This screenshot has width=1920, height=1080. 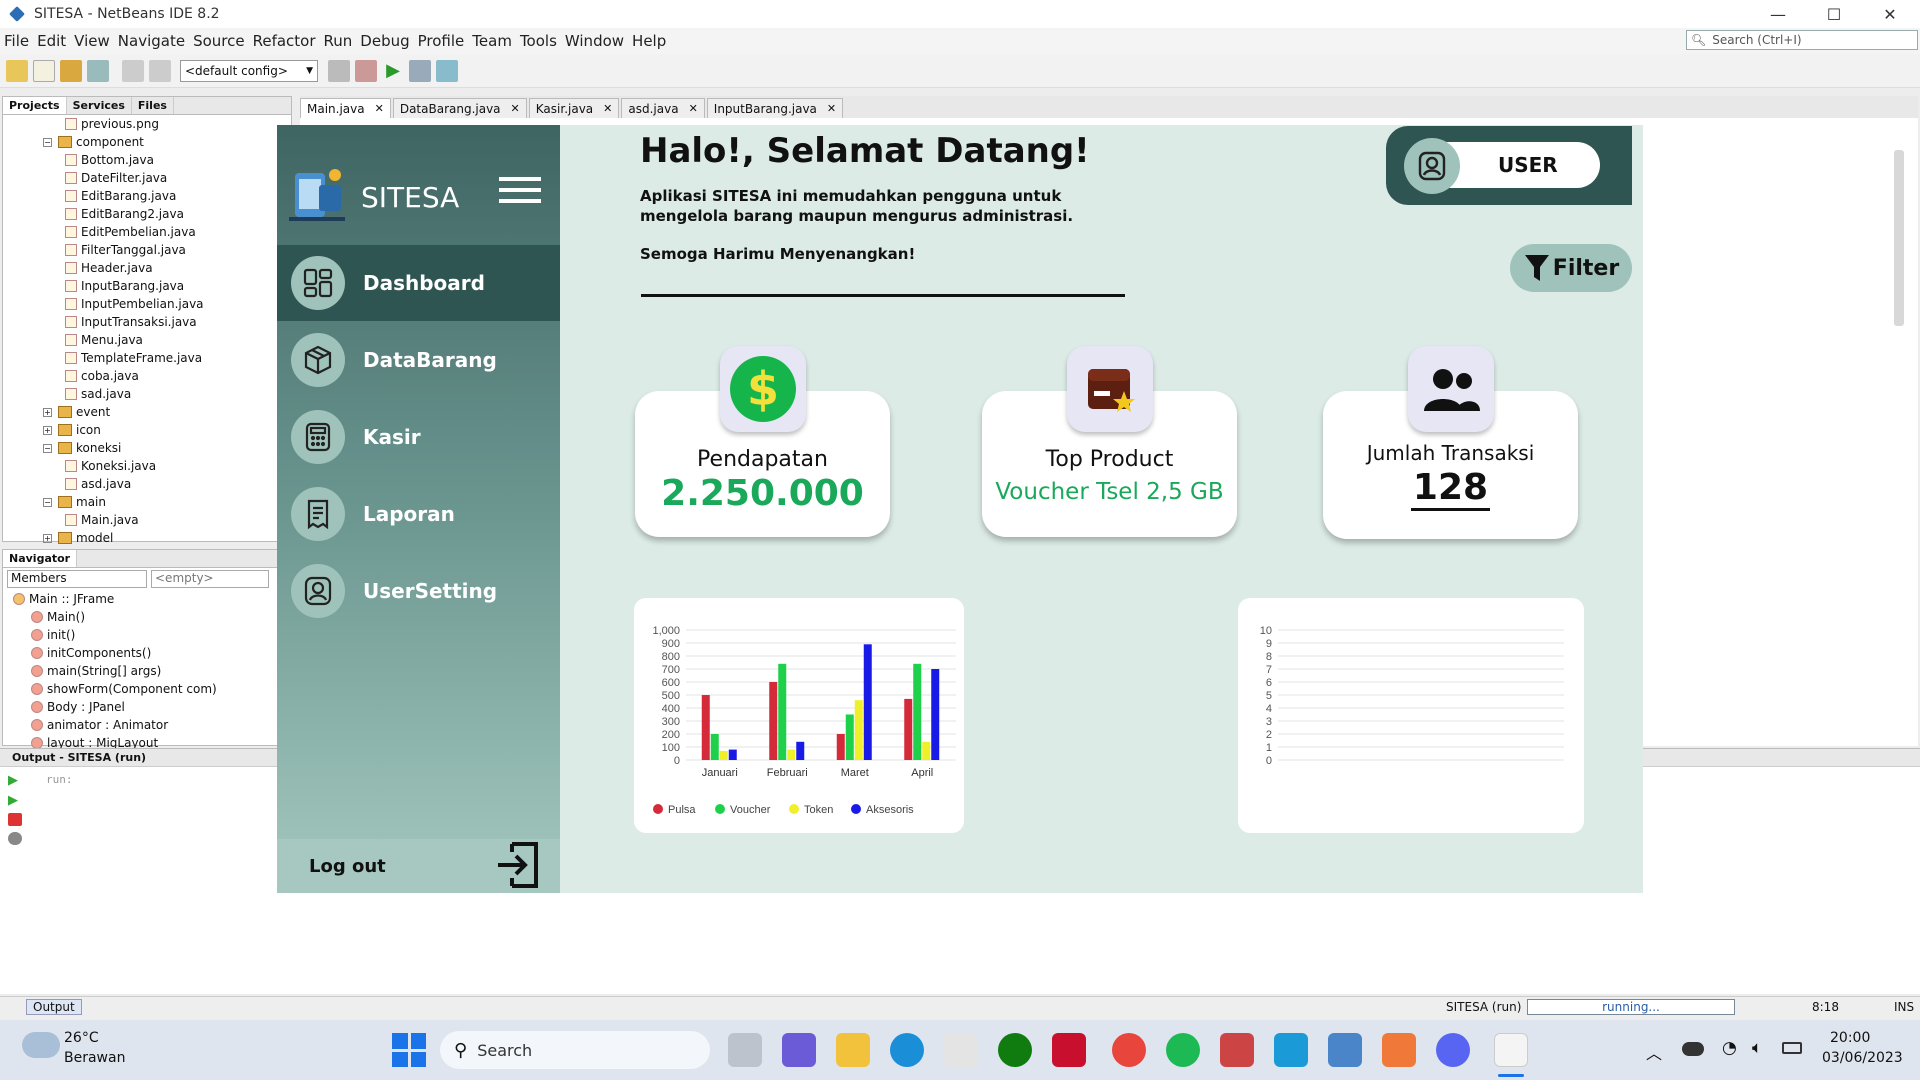 I want to click on menu-view: View, so click(x=92, y=41).